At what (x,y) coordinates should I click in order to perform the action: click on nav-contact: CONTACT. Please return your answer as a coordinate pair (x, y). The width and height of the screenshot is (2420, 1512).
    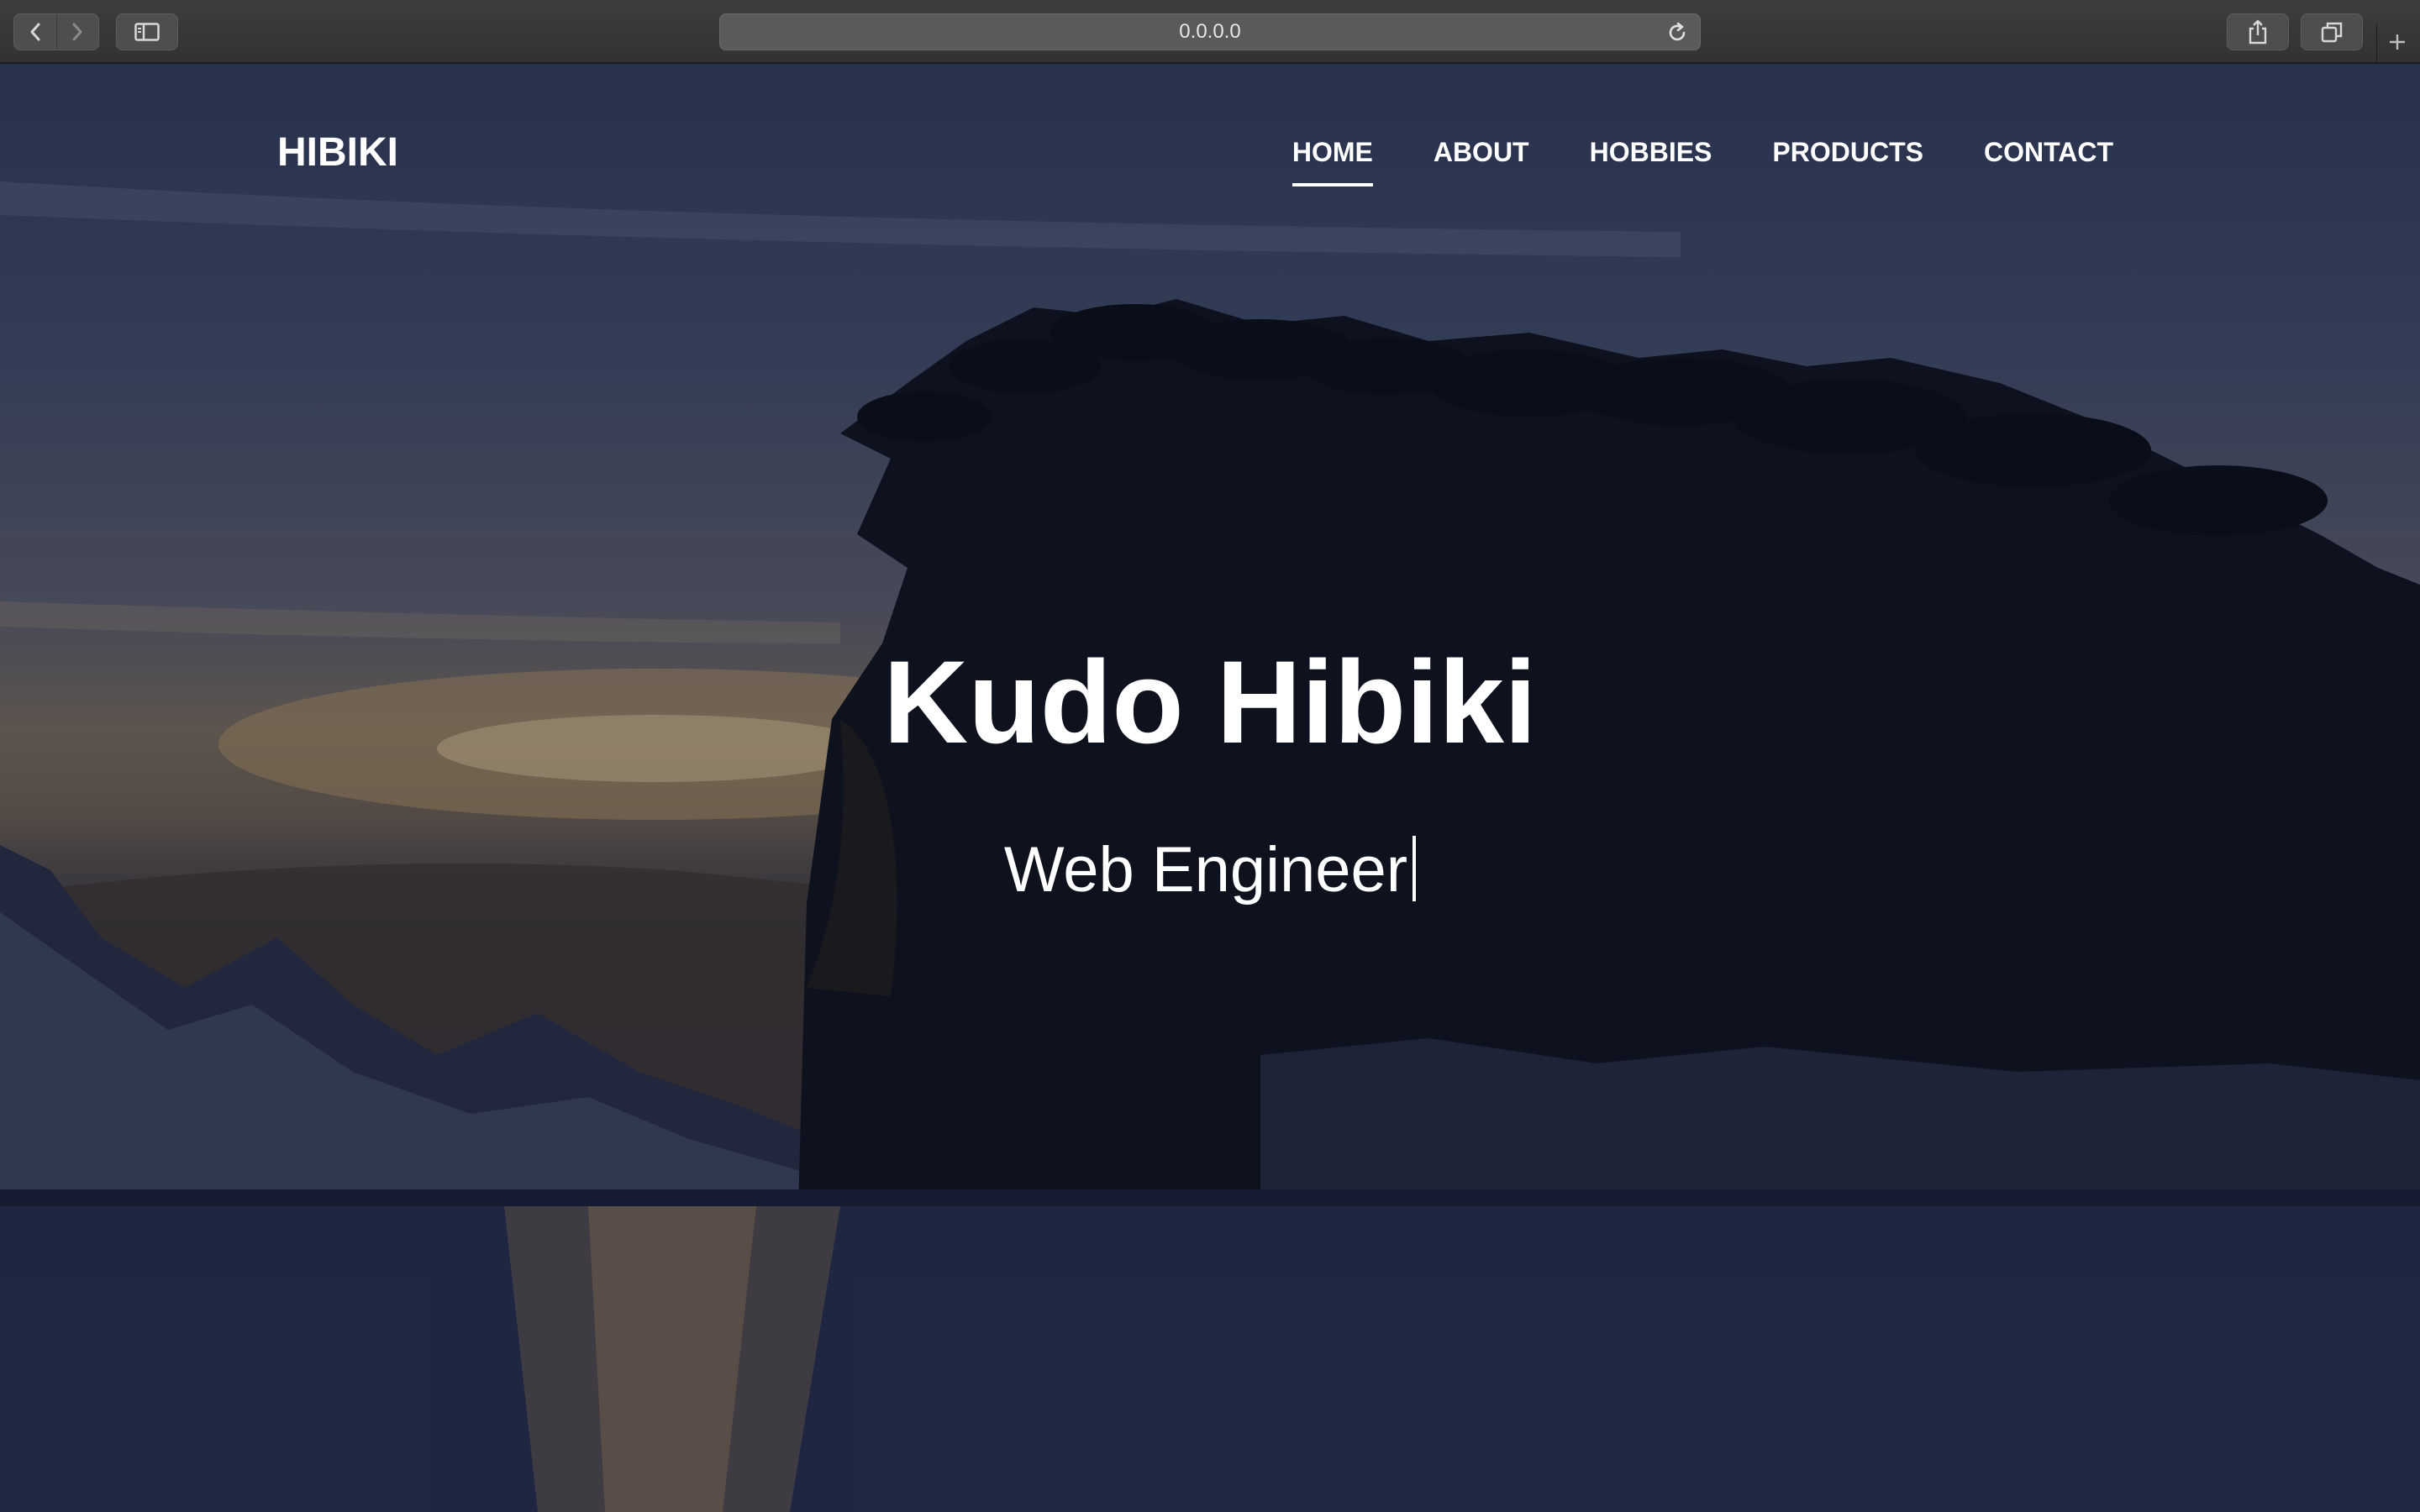
    Looking at the image, I should click on (2048, 152).